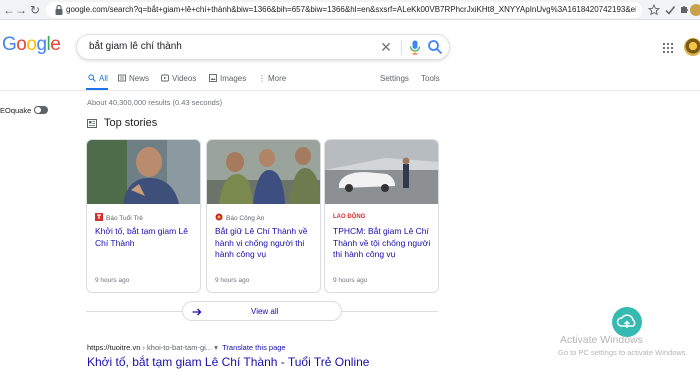 The image size is (700, 375). I want to click on tools-link: Tools, so click(430, 79).